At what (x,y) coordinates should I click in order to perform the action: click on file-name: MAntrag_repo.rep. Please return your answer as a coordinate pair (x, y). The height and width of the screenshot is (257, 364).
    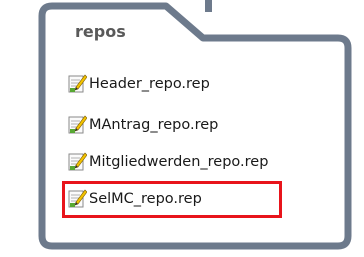
    Looking at the image, I should click on (154, 125).